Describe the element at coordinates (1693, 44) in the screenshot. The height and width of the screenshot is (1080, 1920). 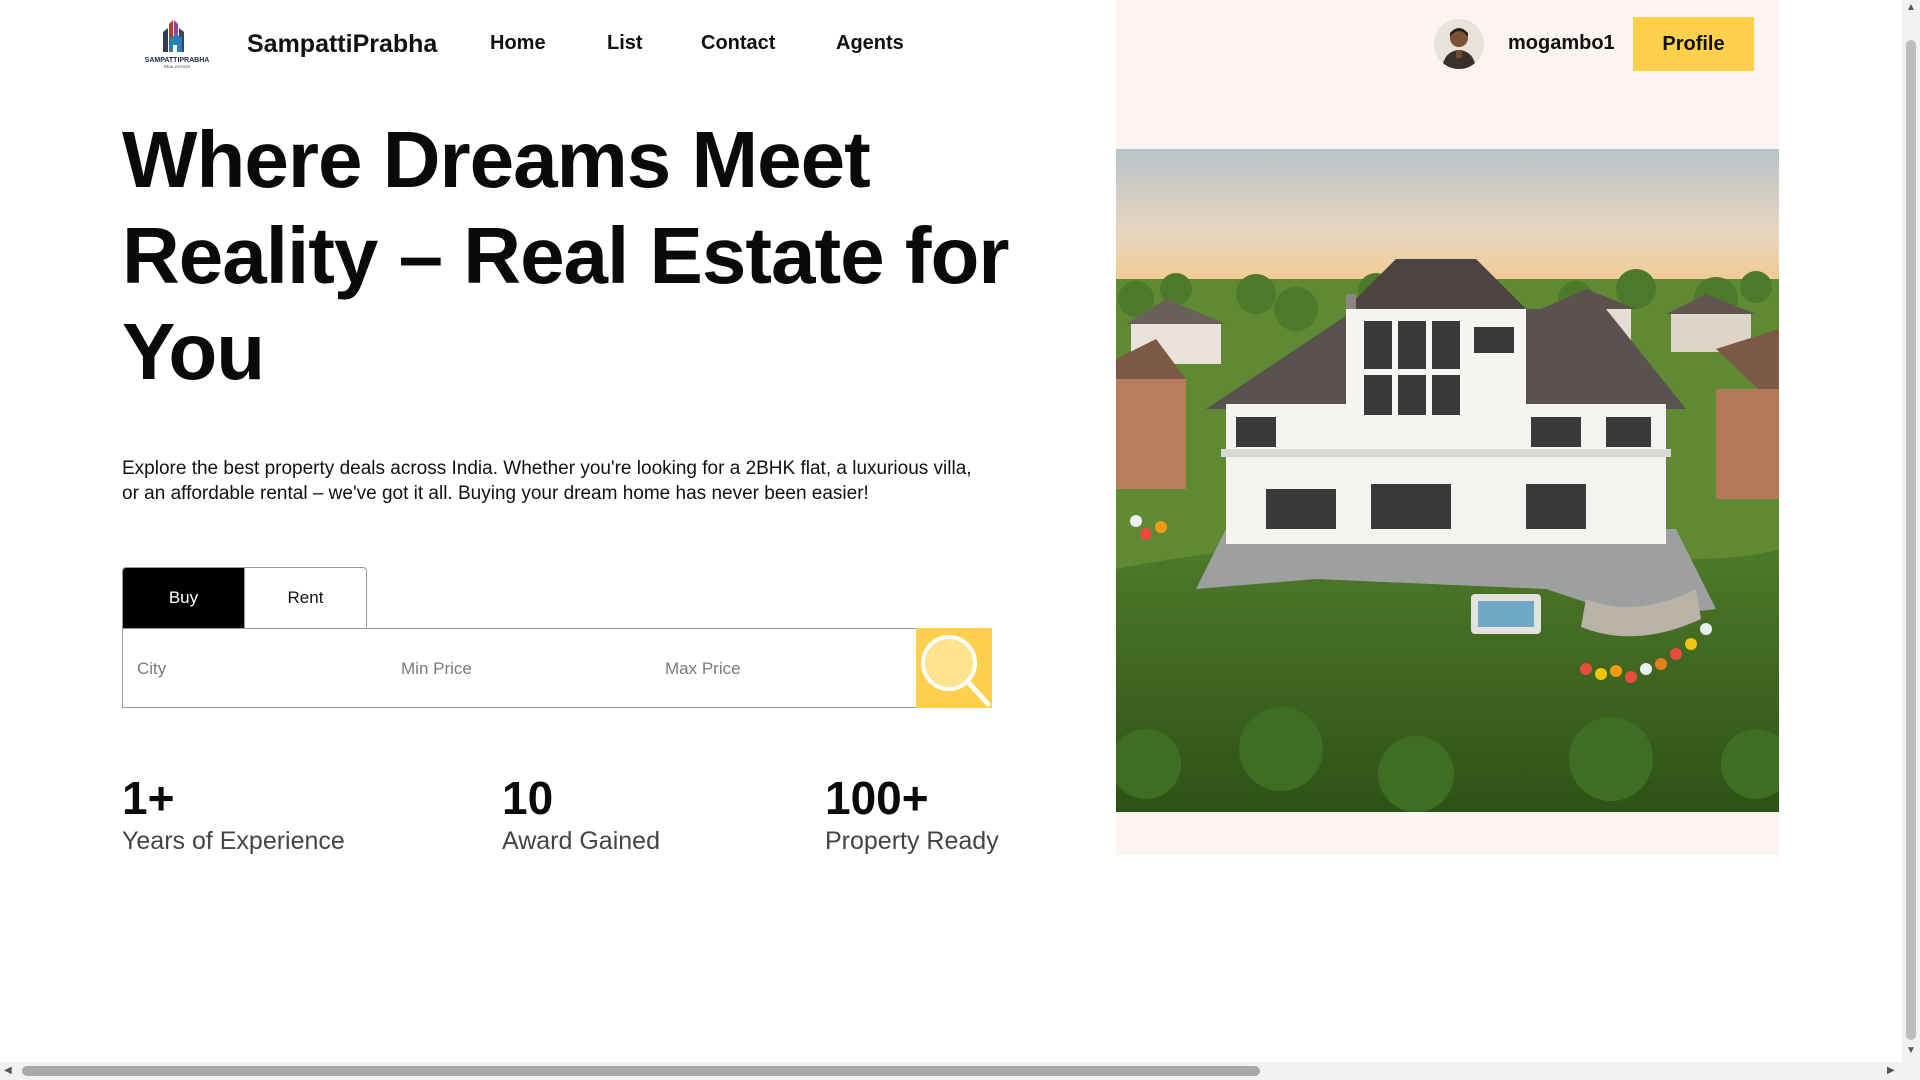
I see `profile-button: Profile` at that location.